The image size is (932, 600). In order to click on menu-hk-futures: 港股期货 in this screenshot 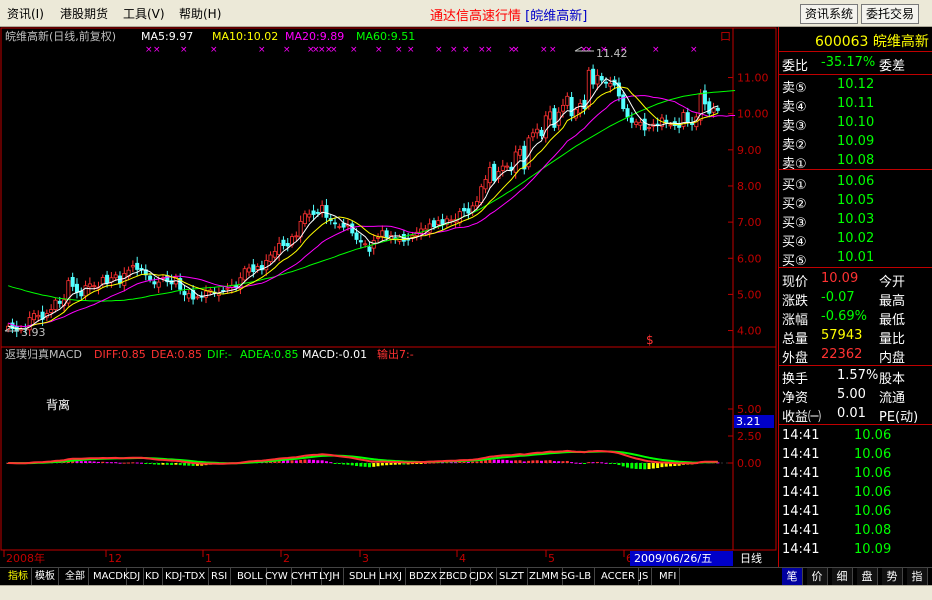, I will do `click(84, 13)`.